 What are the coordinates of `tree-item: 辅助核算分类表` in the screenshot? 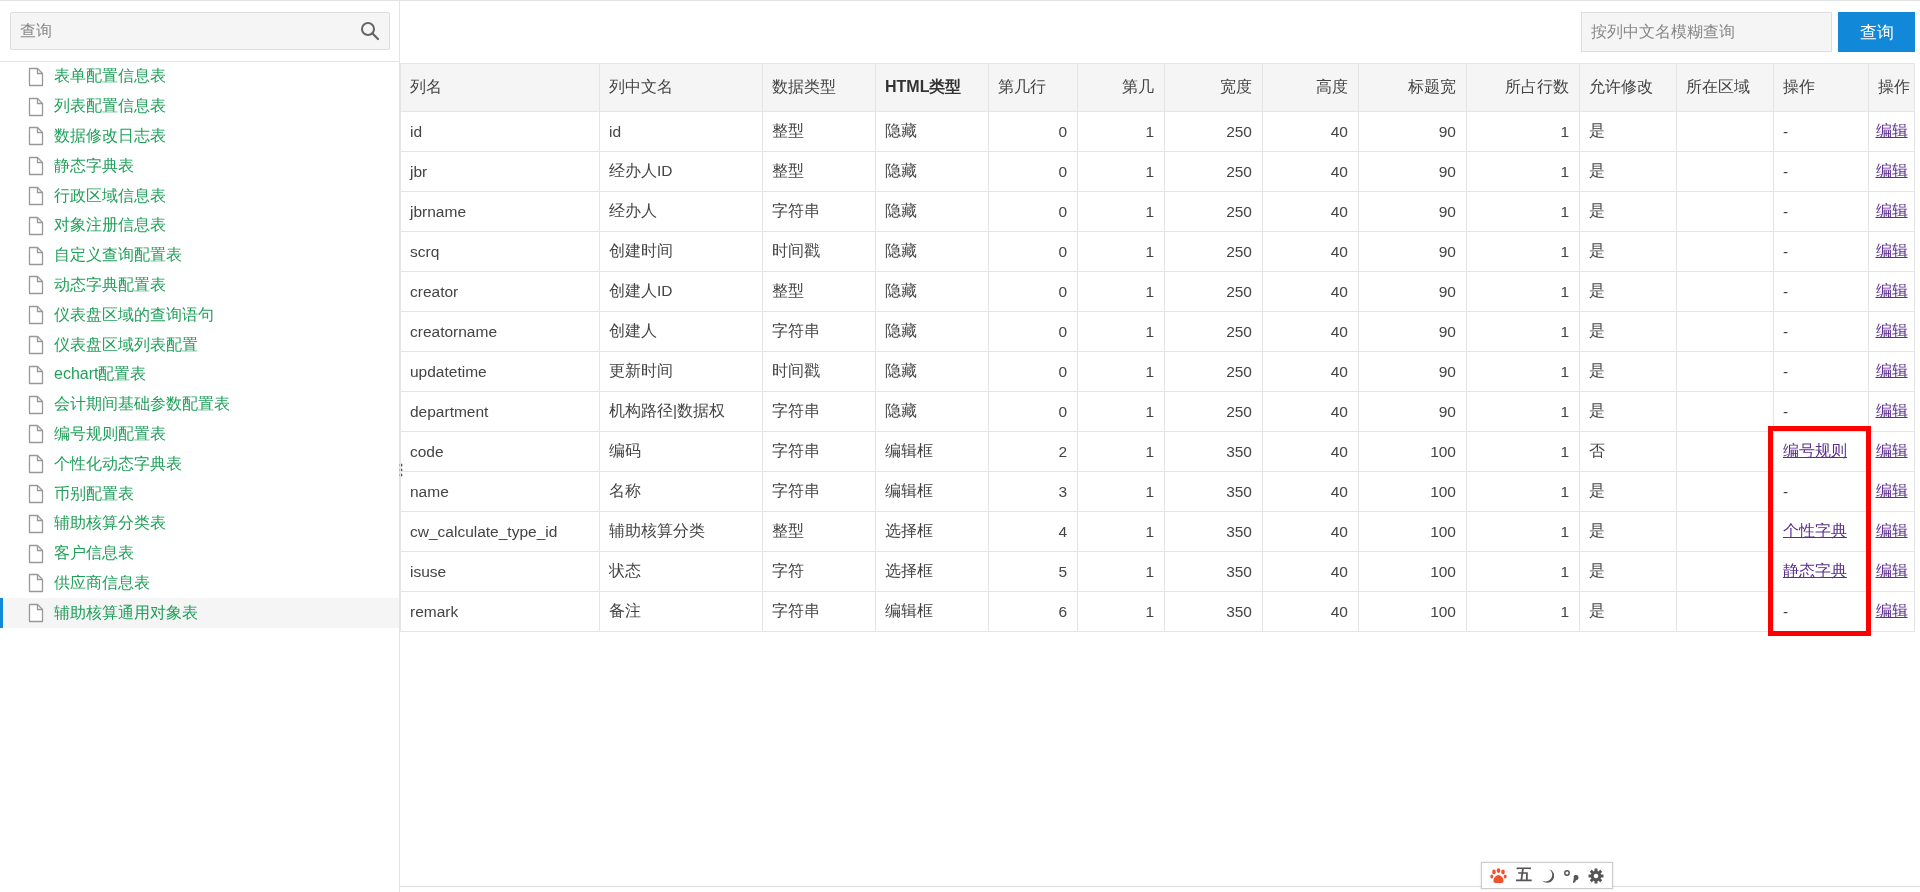 It's located at (199, 523).